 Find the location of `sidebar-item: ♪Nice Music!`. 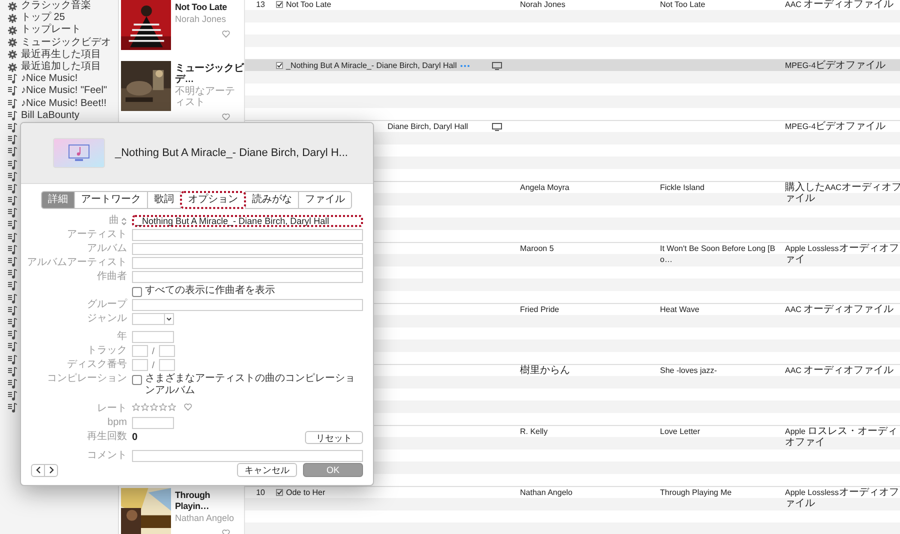

sidebar-item: ♪Nice Music! is located at coordinates (49, 79).